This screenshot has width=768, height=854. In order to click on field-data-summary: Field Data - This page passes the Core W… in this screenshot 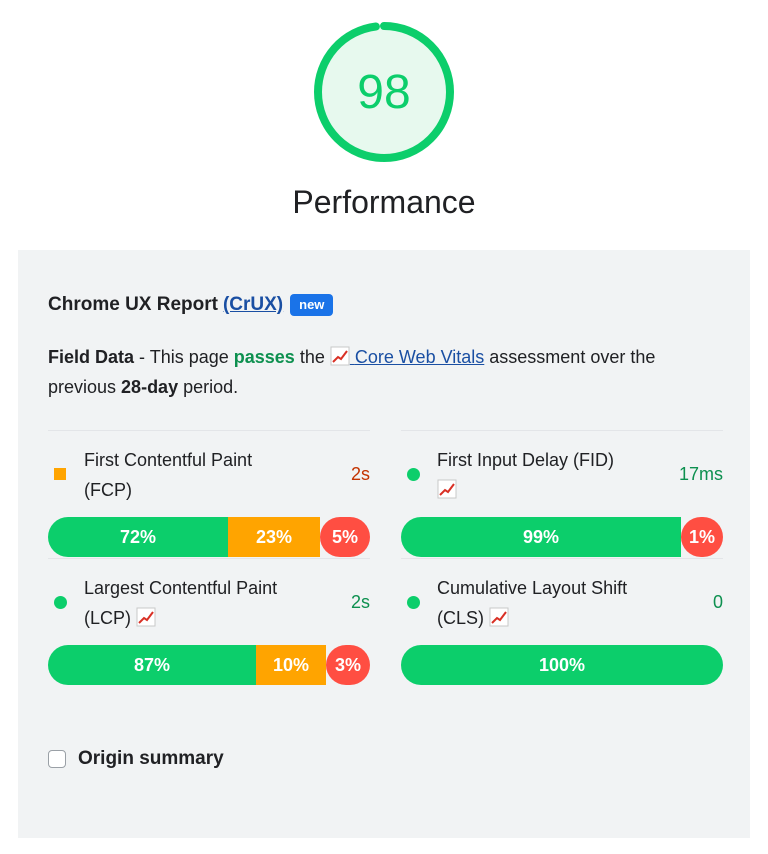, I will do `click(388, 372)`.